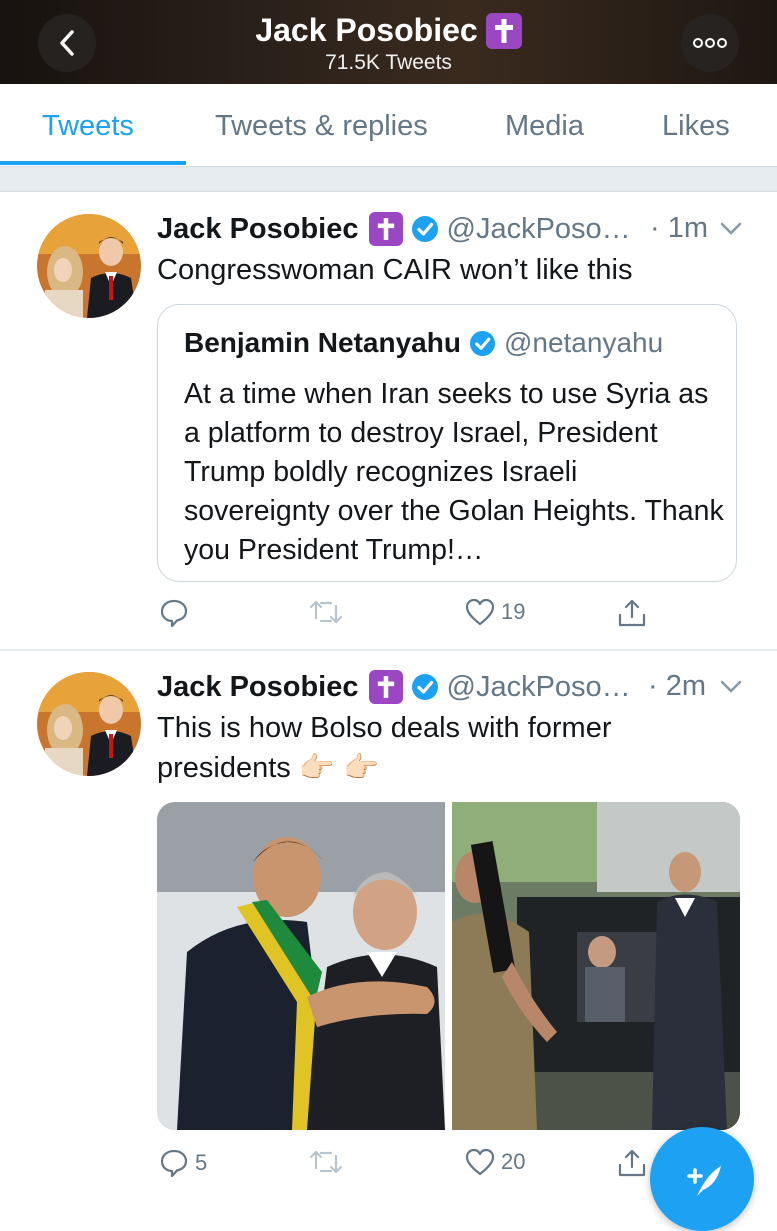 Image resolution: width=777 pixels, height=1231 pixels. I want to click on like-button: 19, so click(495, 612).